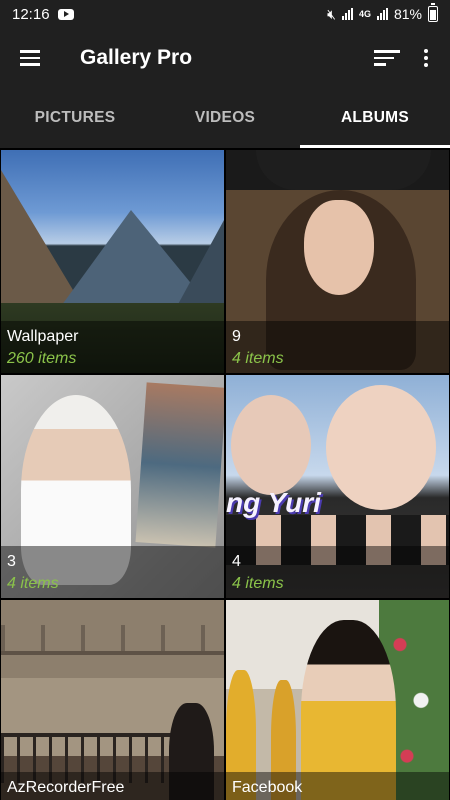 The image size is (450, 800). I want to click on album-caption: Facebook, so click(337, 786).